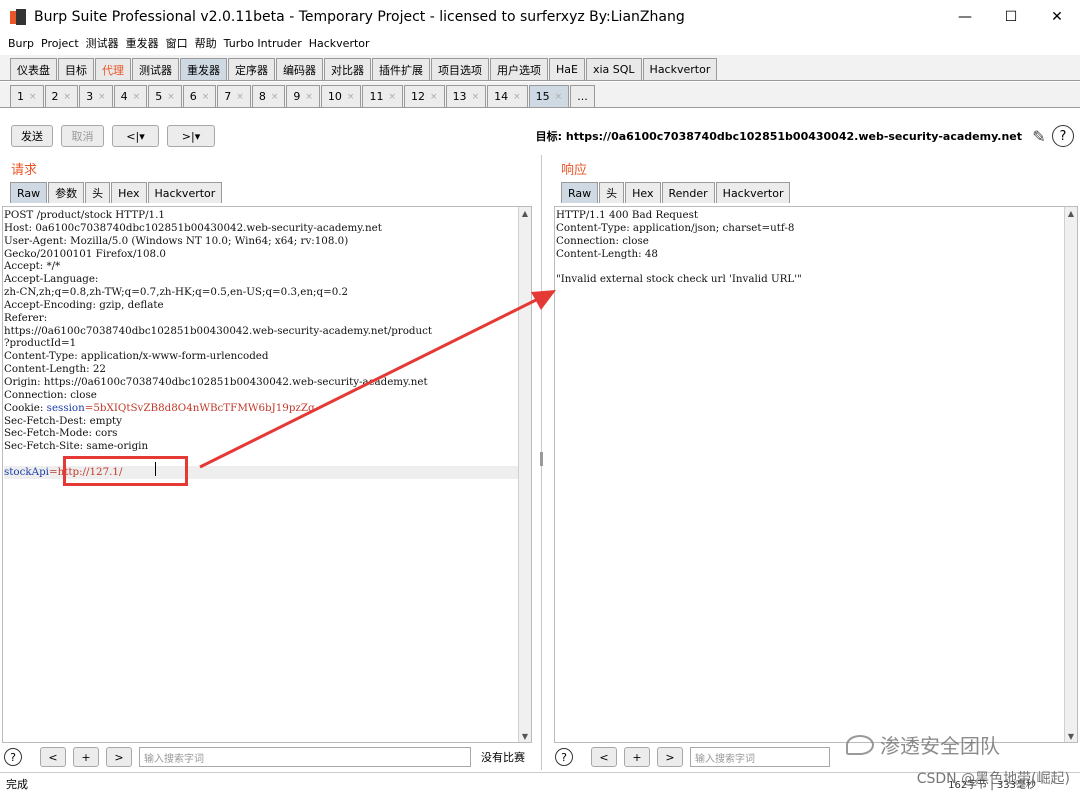 This screenshot has width=1080, height=795. I want to click on menu-item-item-5: 帮助, so click(206, 43).